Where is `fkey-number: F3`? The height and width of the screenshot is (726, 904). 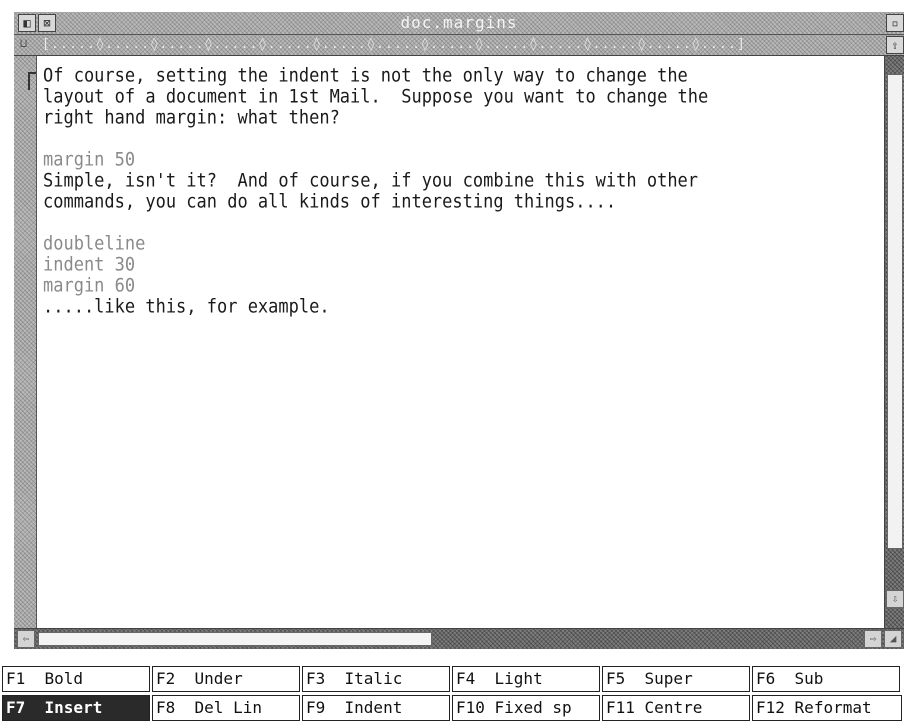 fkey-number: F3 is located at coordinates (316, 678).